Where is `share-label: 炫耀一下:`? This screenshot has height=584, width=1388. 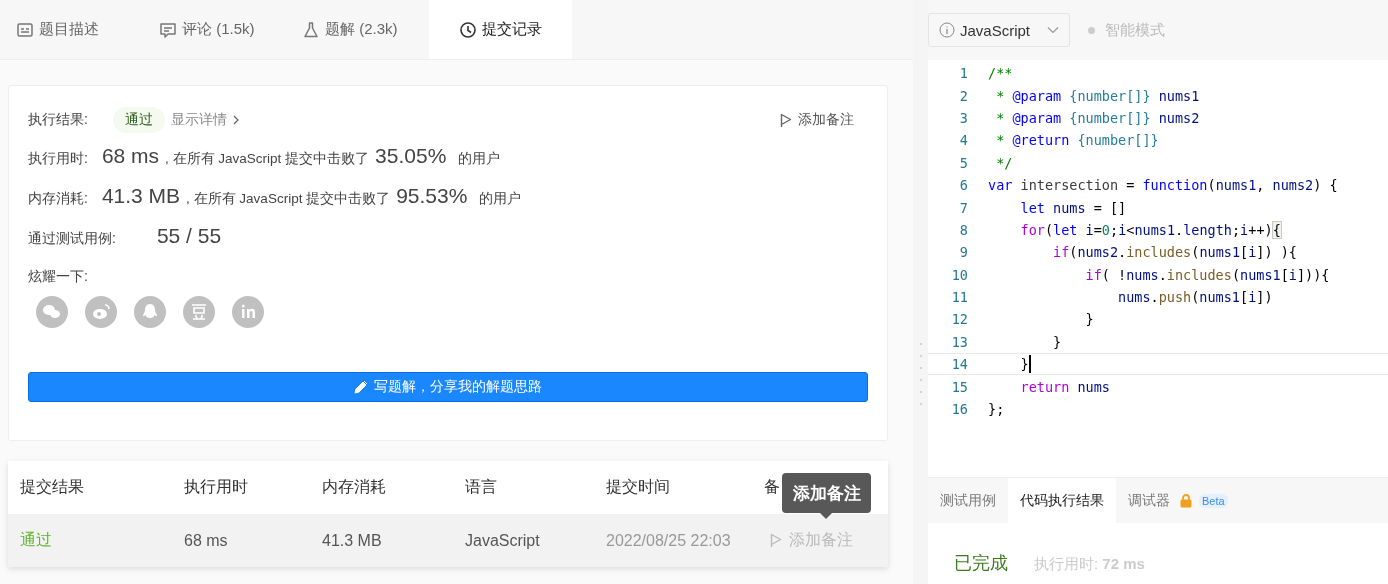 share-label: 炫耀一下: is located at coordinates (58, 277).